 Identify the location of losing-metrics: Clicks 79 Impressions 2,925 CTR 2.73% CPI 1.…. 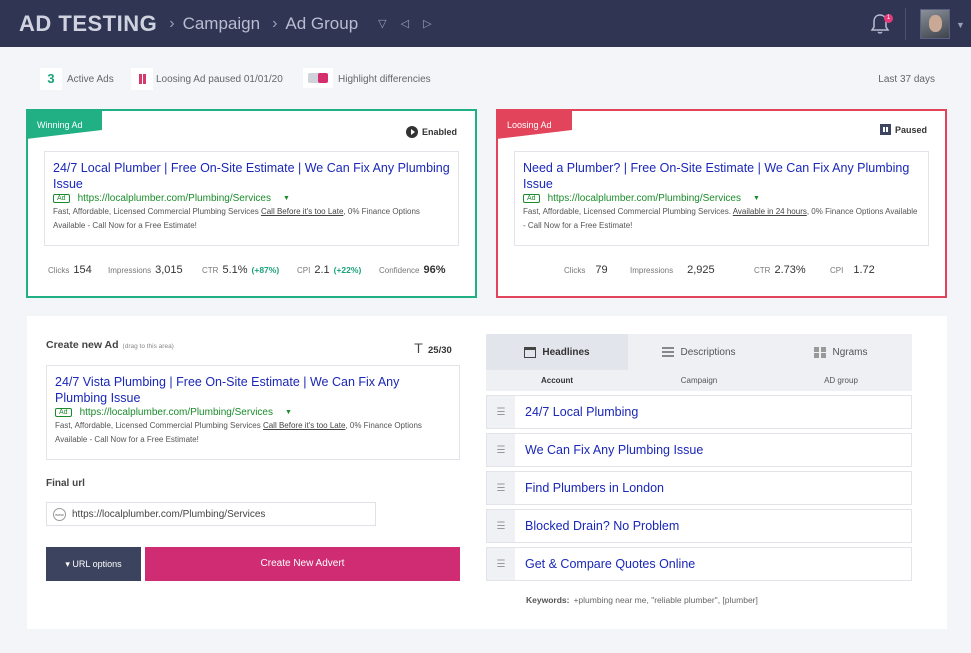
(767, 270).